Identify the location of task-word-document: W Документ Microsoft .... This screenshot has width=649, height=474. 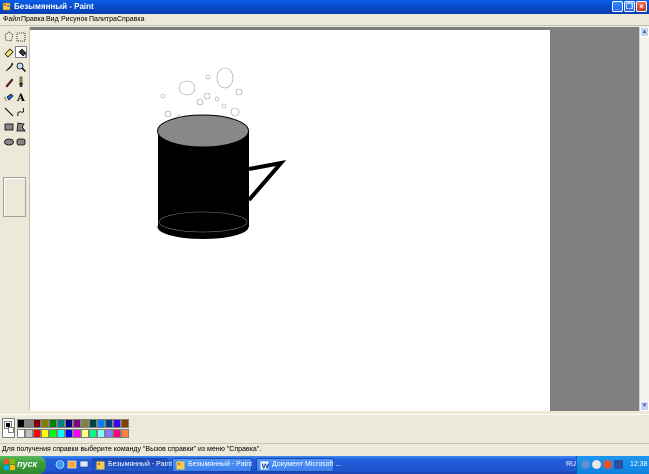
(298, 465).